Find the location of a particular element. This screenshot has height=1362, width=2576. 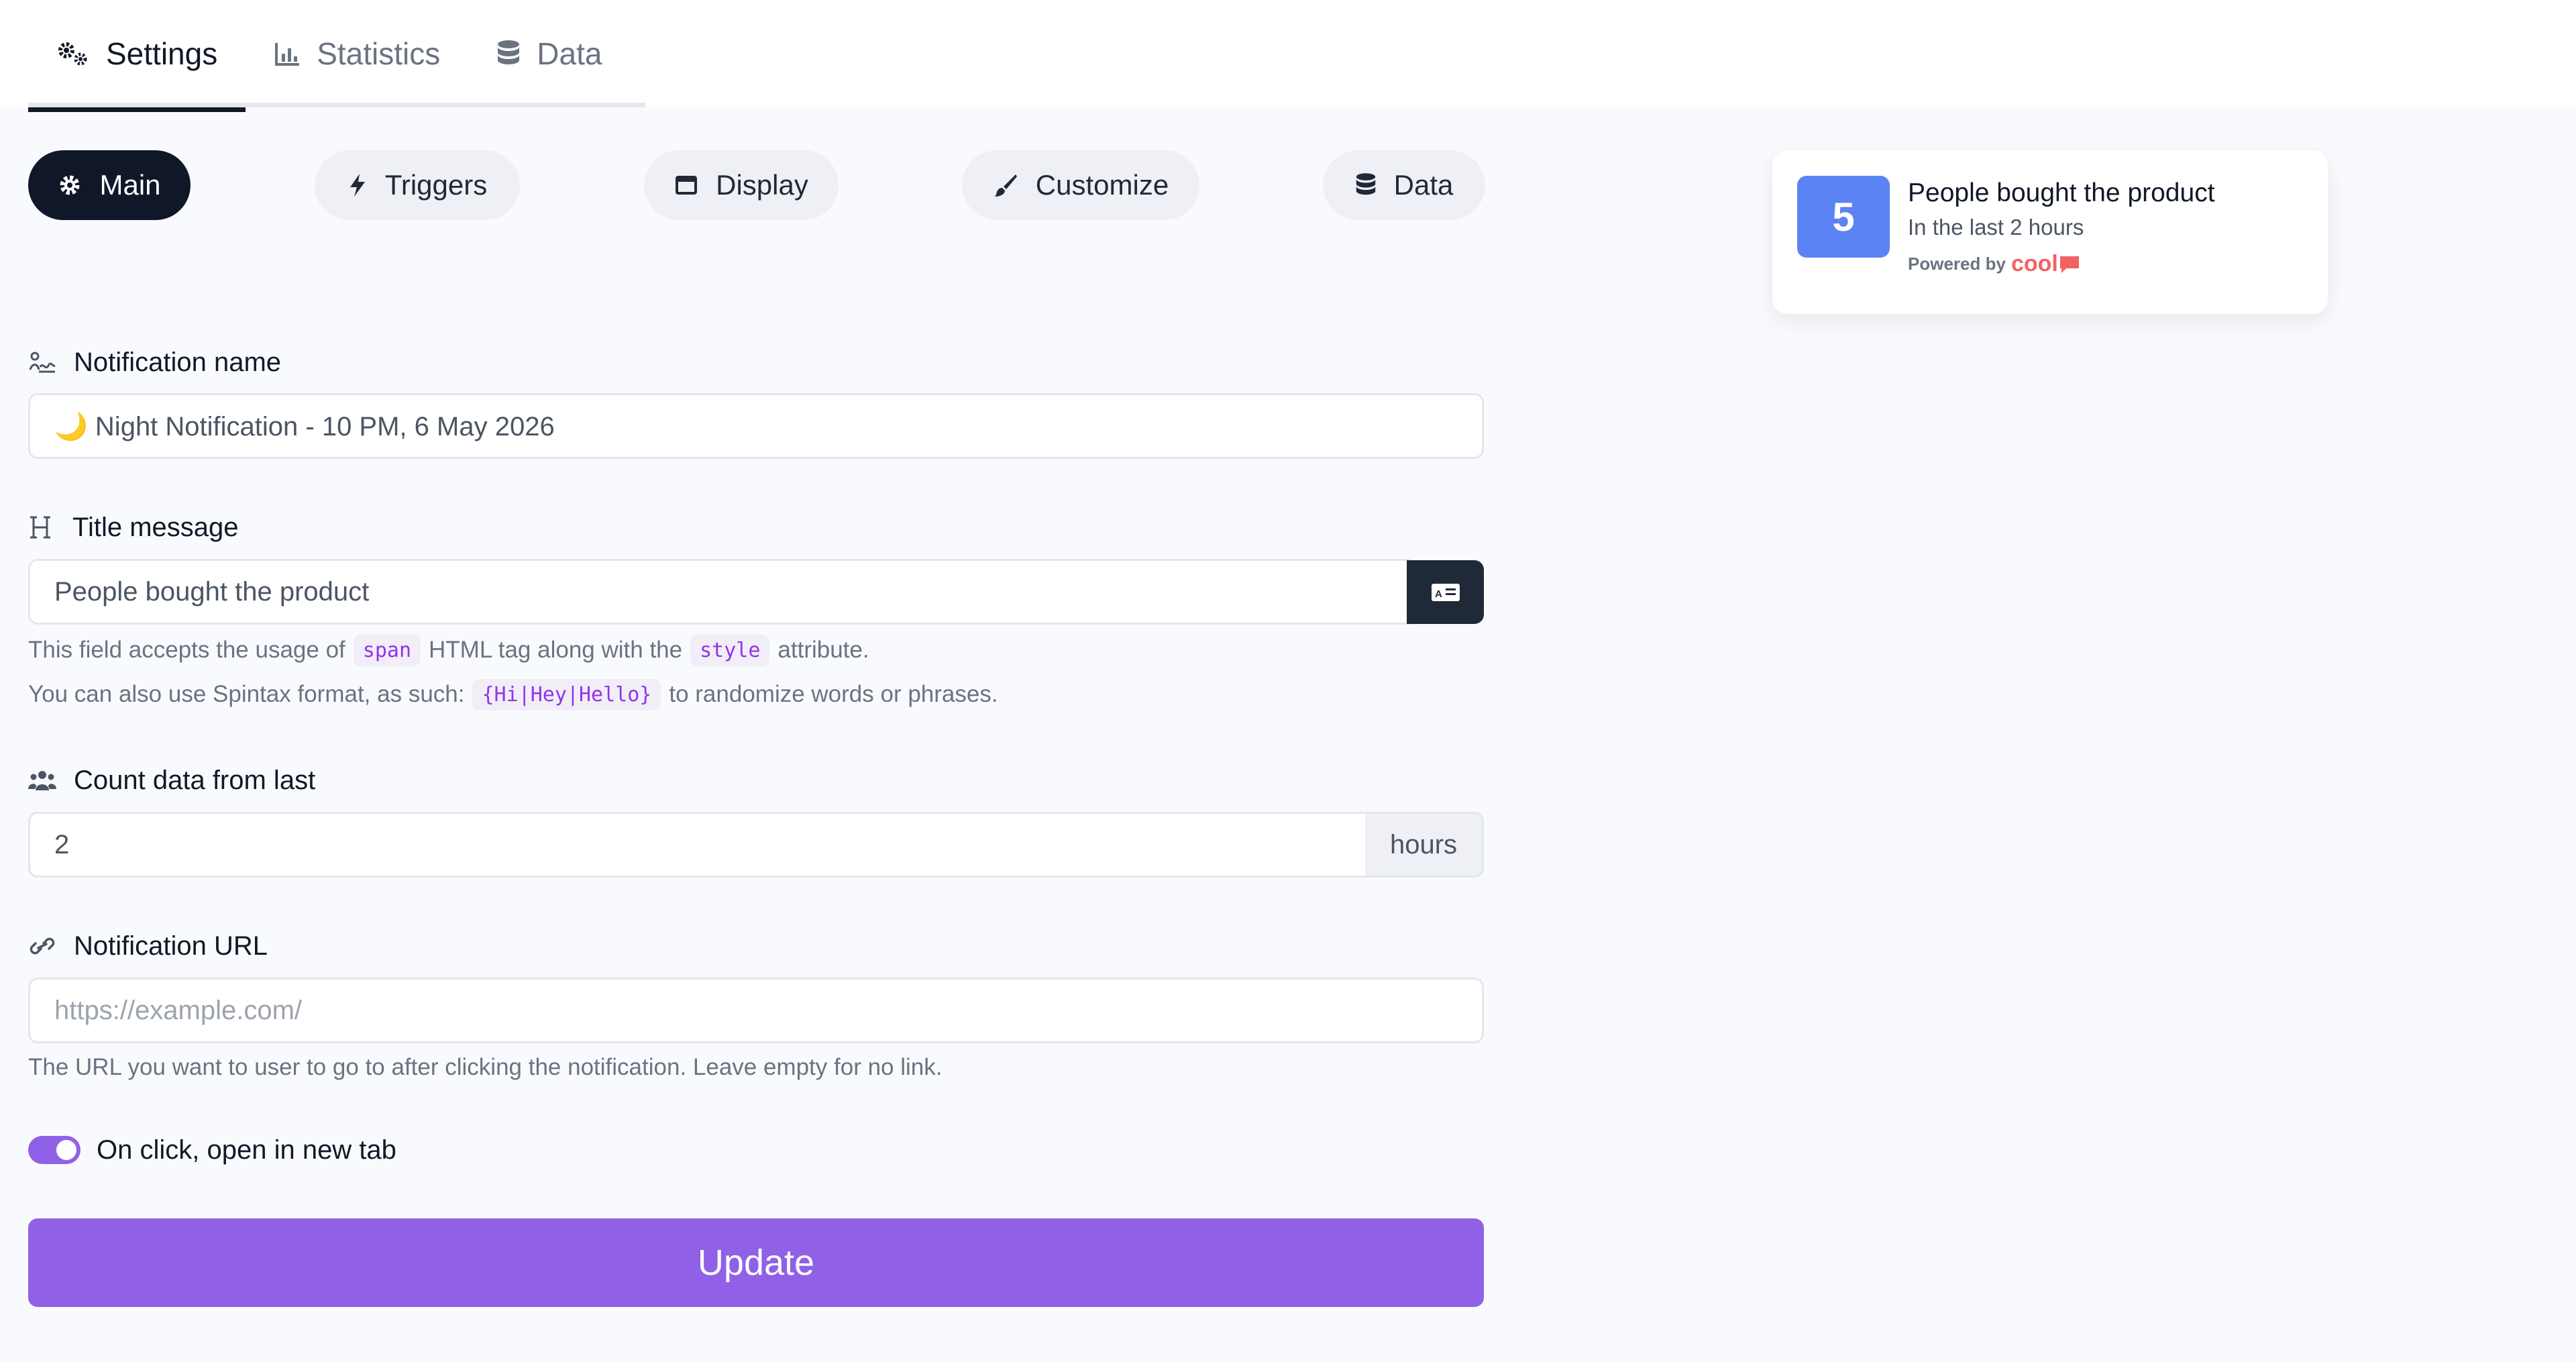

variables-button: A is located at coordinates (1445, 592).